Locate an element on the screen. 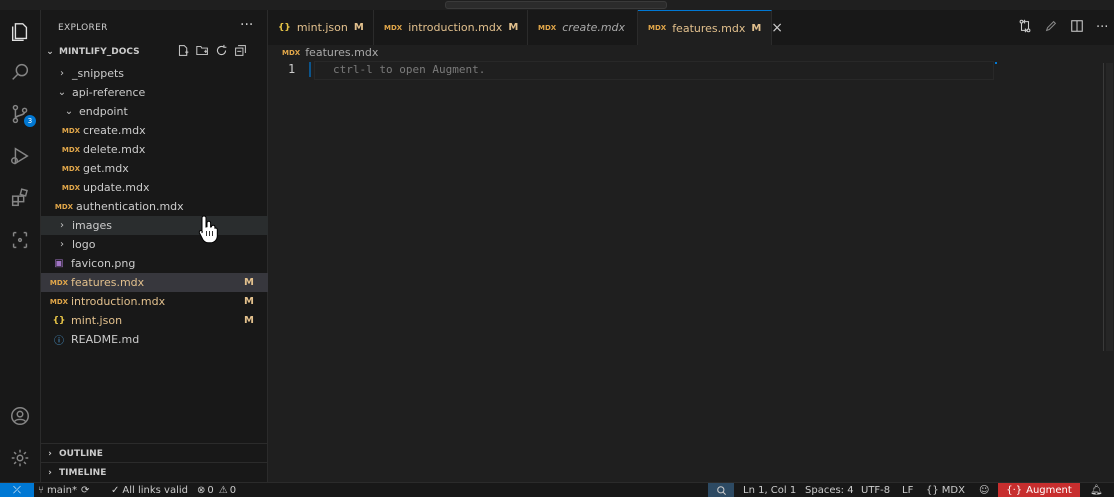 Image resolution: width=1114 pixels, height=497 pixels. tree-folder-endpoint: ⌄ endpoint is located at coordinates (165, 111).